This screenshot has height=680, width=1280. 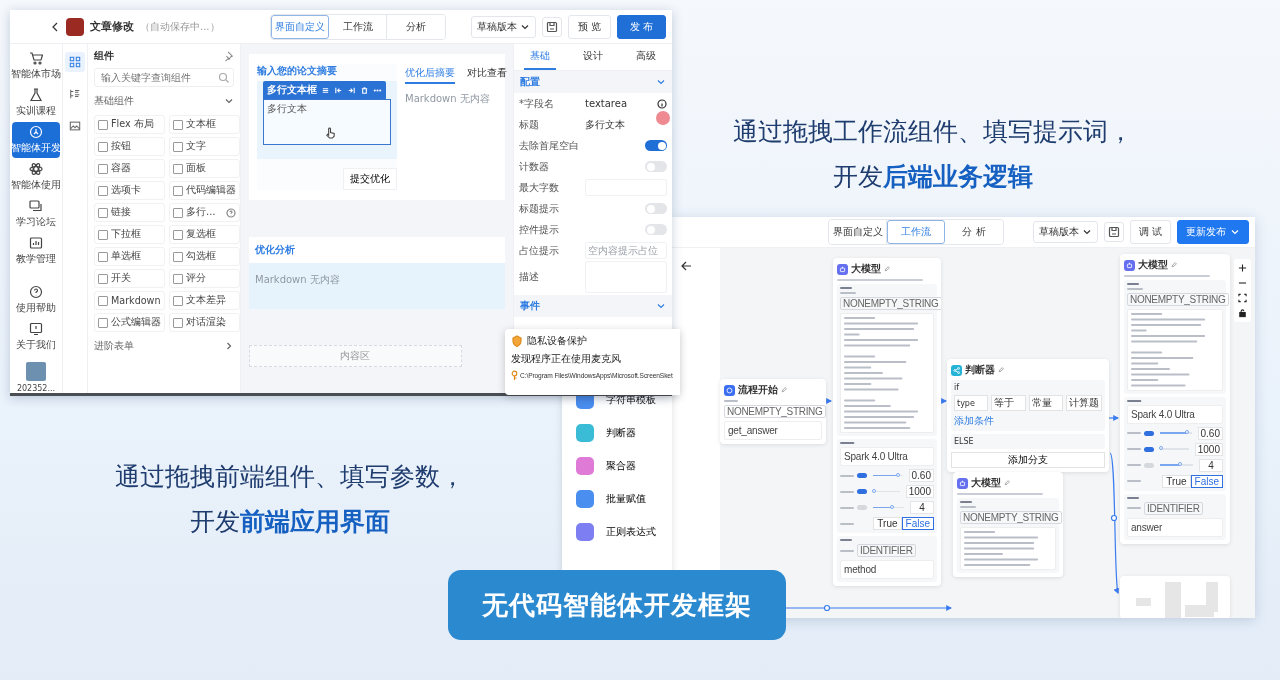 What do you see at coordinates (327, 122) in the screenshot?
I see `text-area: 多行文本` at bounding box center [327, 122].